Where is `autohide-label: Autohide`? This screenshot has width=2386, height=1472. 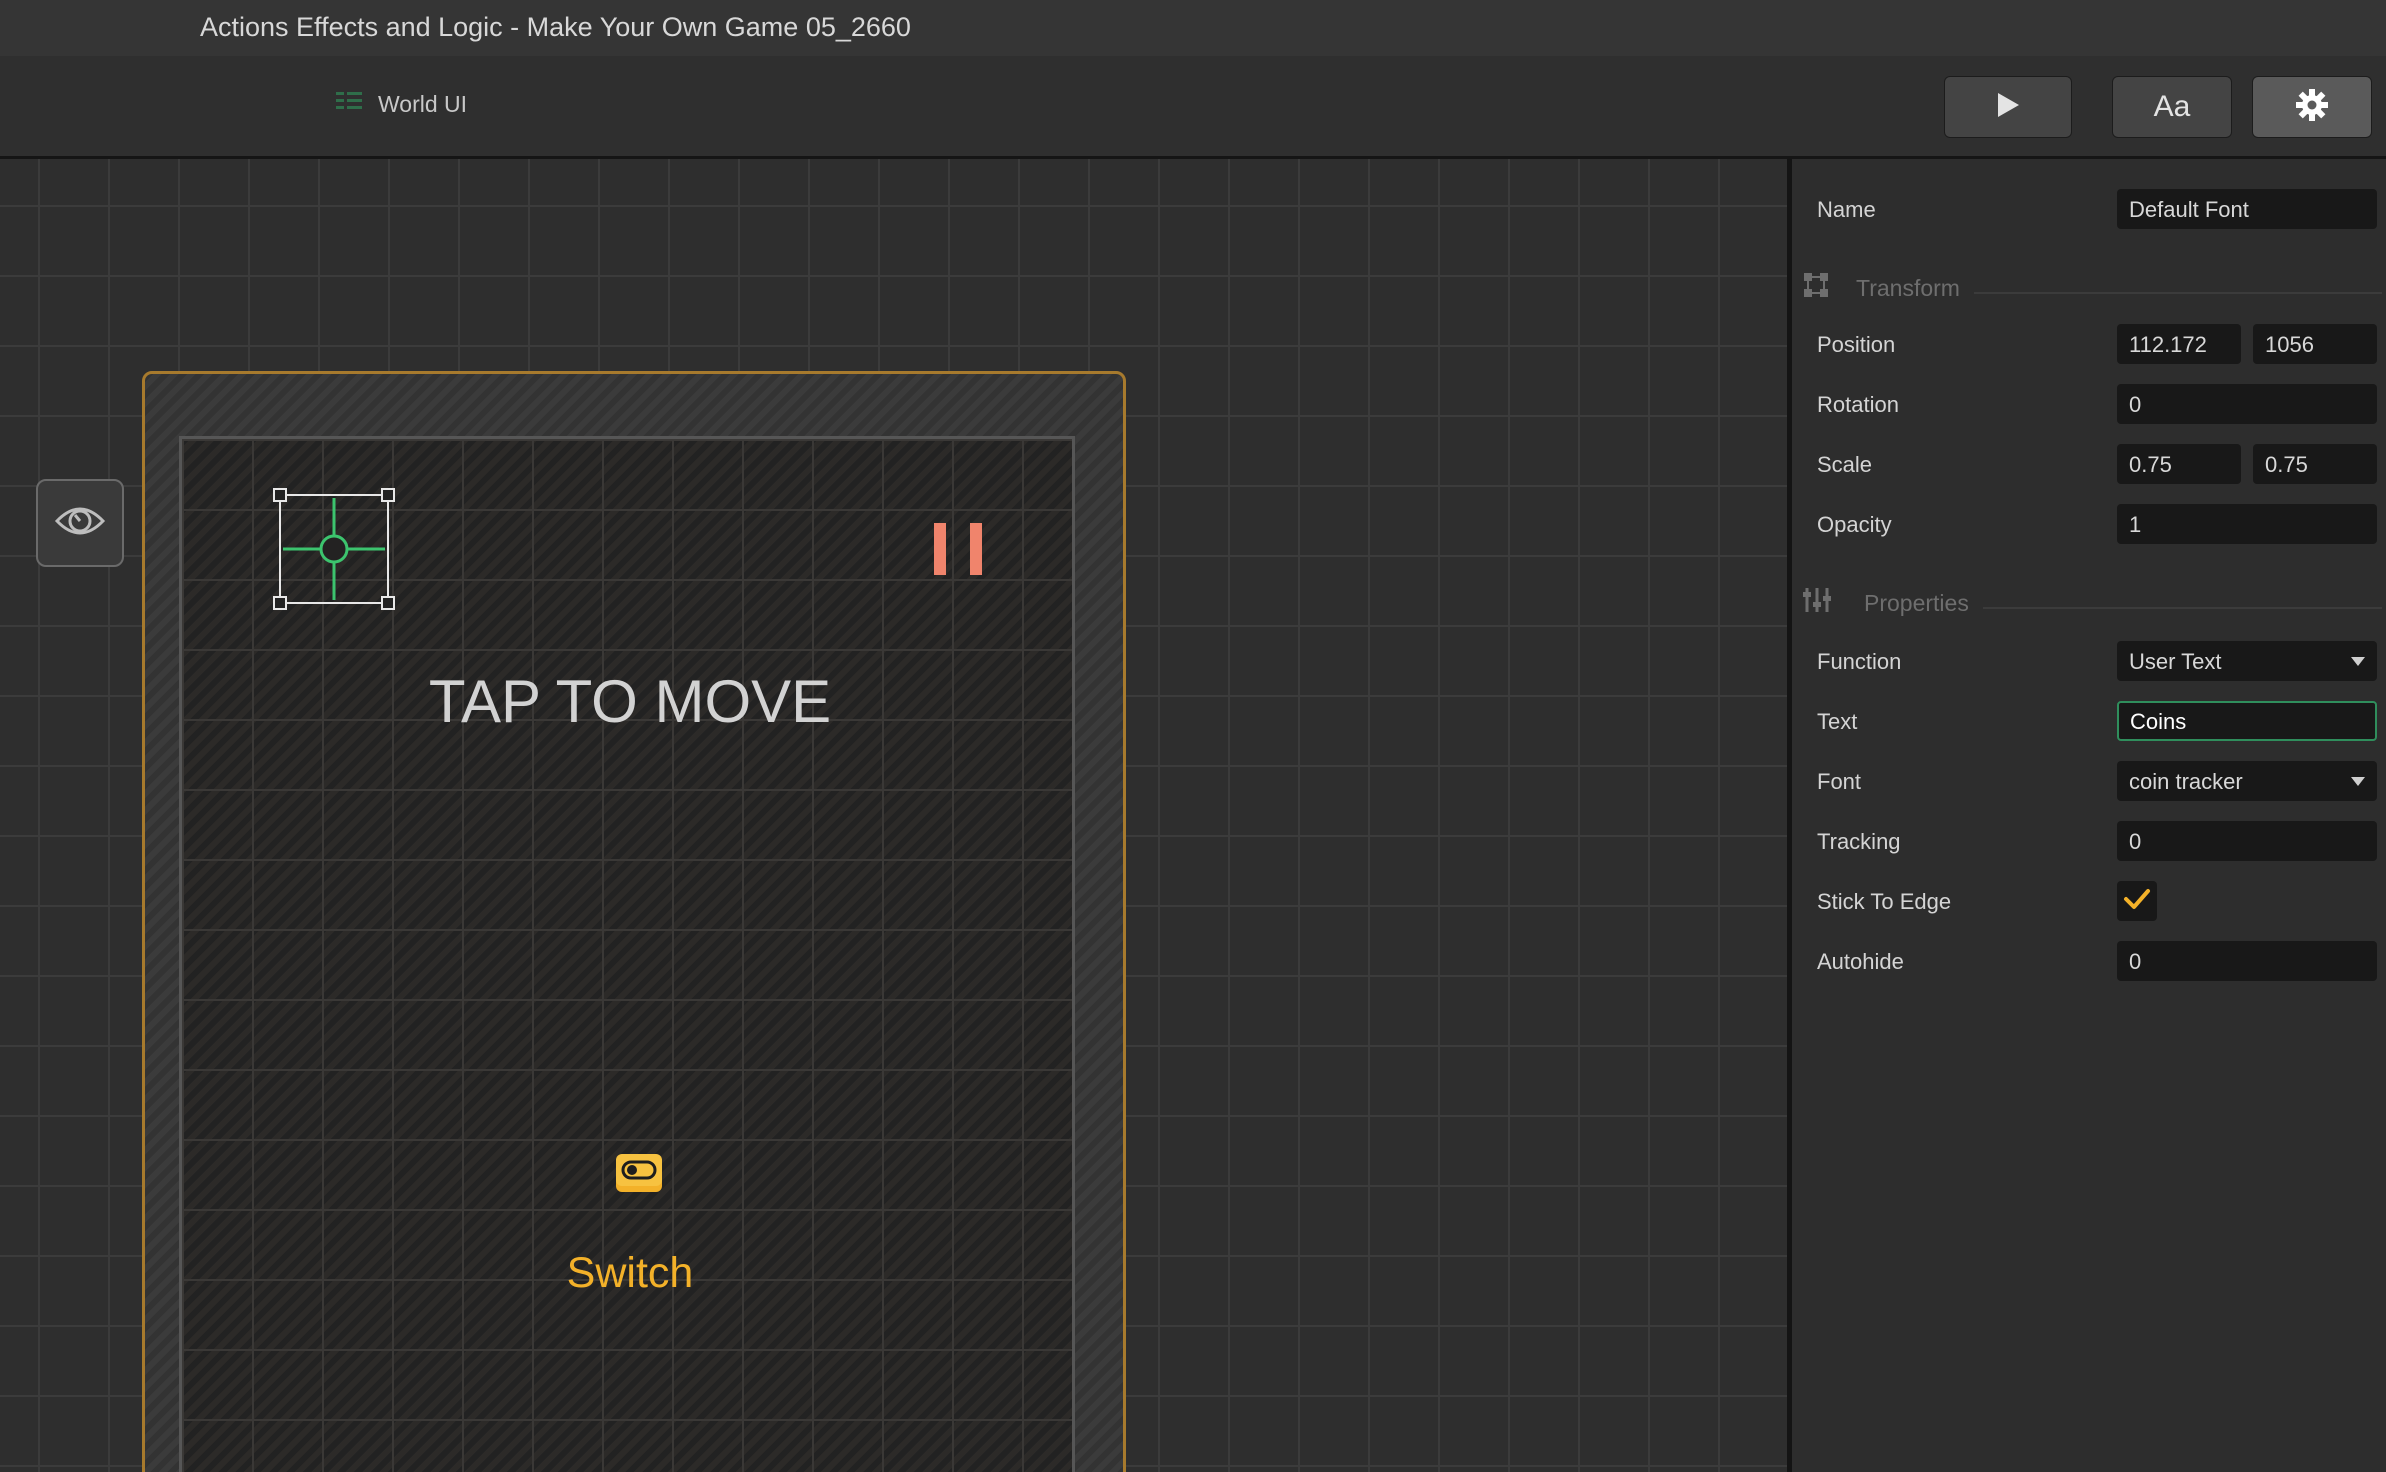 autohide-label: Autohide is located at coordinates (1860, 961).